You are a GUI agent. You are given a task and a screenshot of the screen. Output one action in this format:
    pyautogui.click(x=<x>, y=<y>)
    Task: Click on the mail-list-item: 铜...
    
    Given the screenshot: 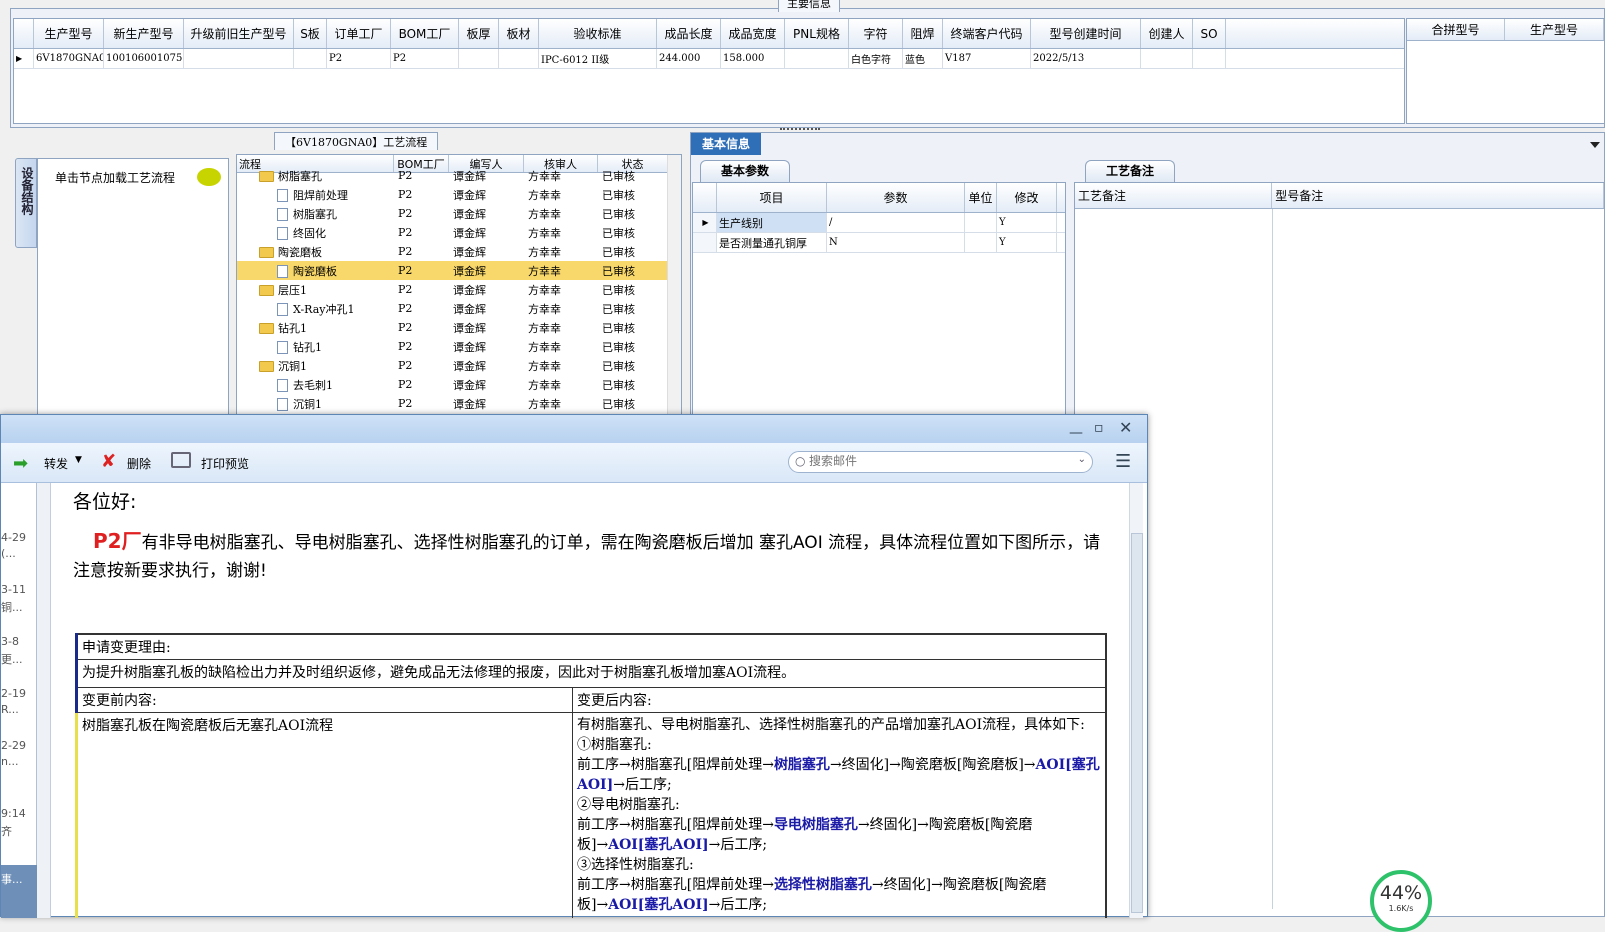 What is the action you would take?
    pyautogui.click(x=12, y=607)
    